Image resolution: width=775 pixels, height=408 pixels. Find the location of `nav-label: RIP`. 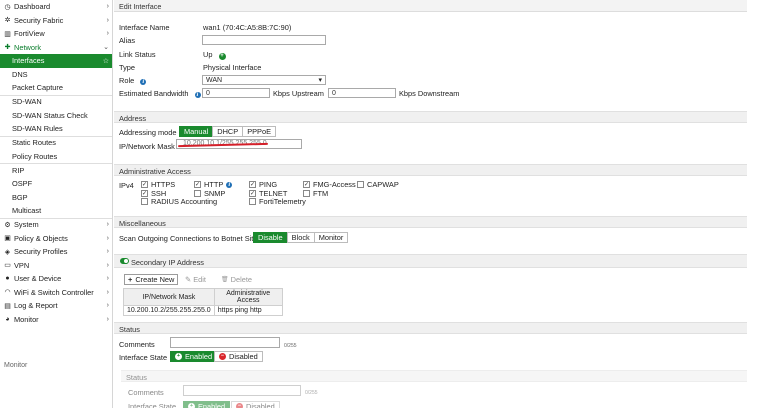

nav-label: RIP is located at coordinates (18, 170).